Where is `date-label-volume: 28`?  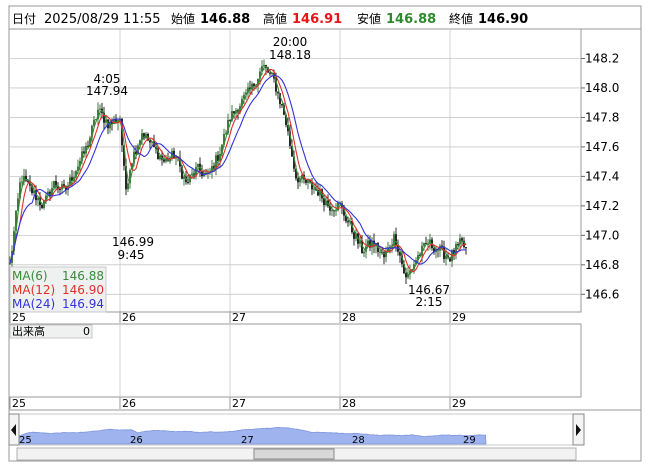
date-label-volume: 28 is located at coordinates (349, 403).